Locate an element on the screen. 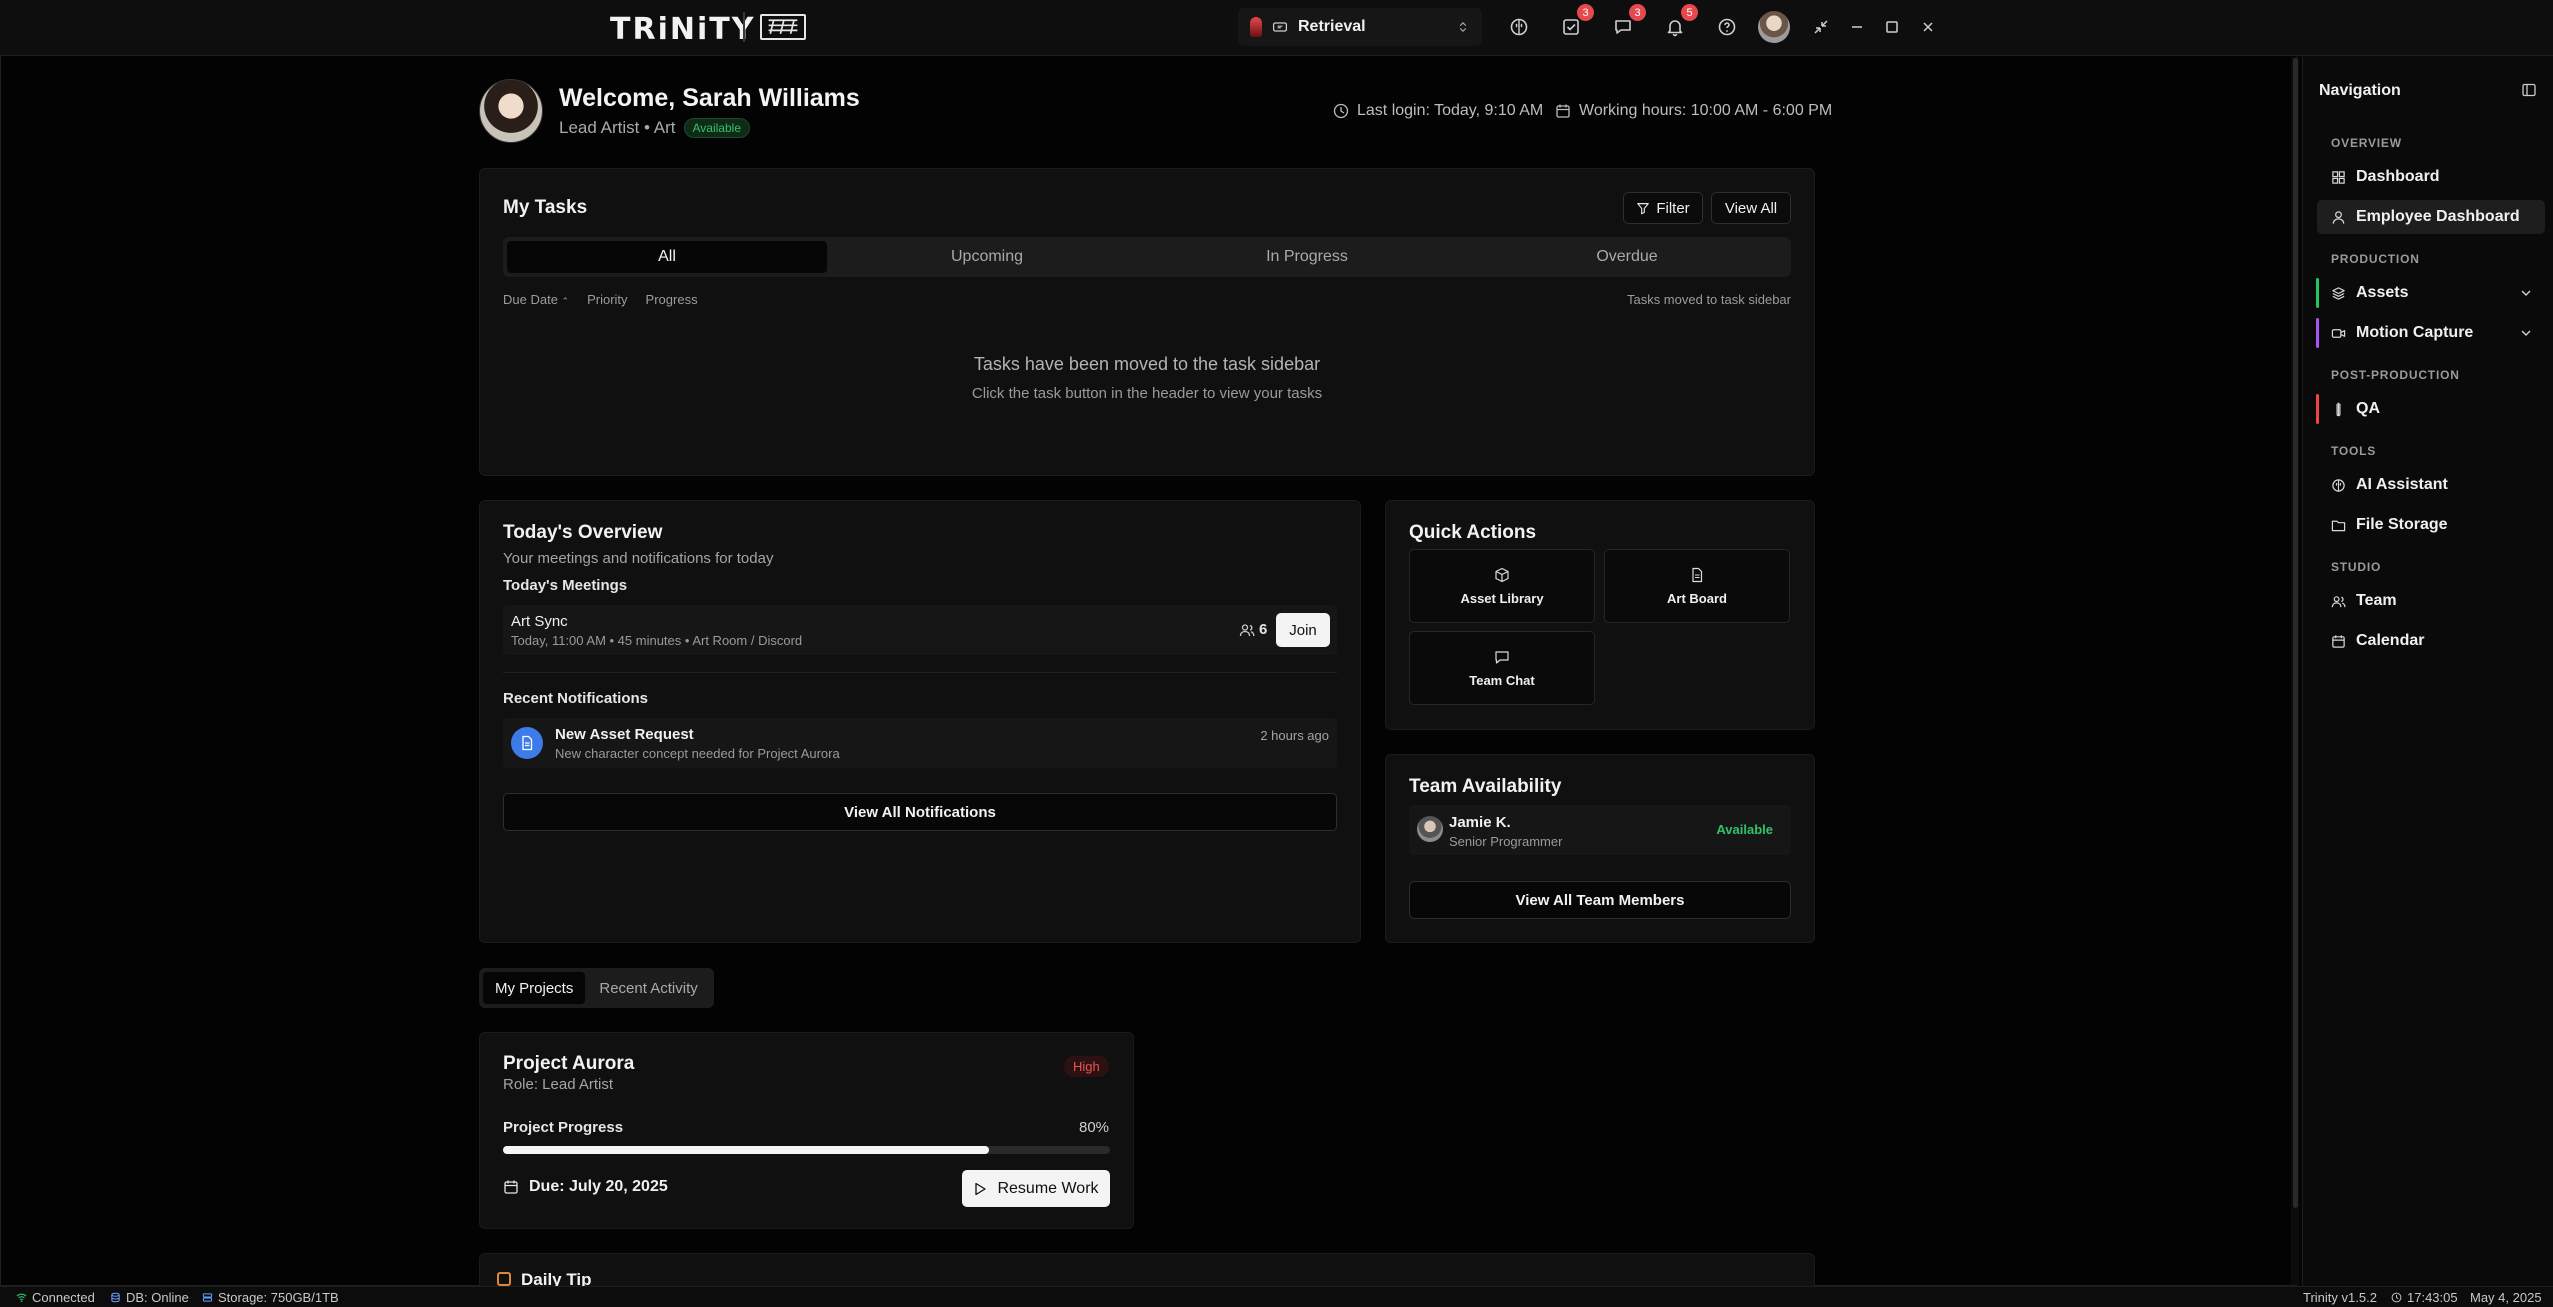 The image size is (2553, 1307). sidebar-item-motion-capture: Motion Capture is located at coordinates (2430, 333).